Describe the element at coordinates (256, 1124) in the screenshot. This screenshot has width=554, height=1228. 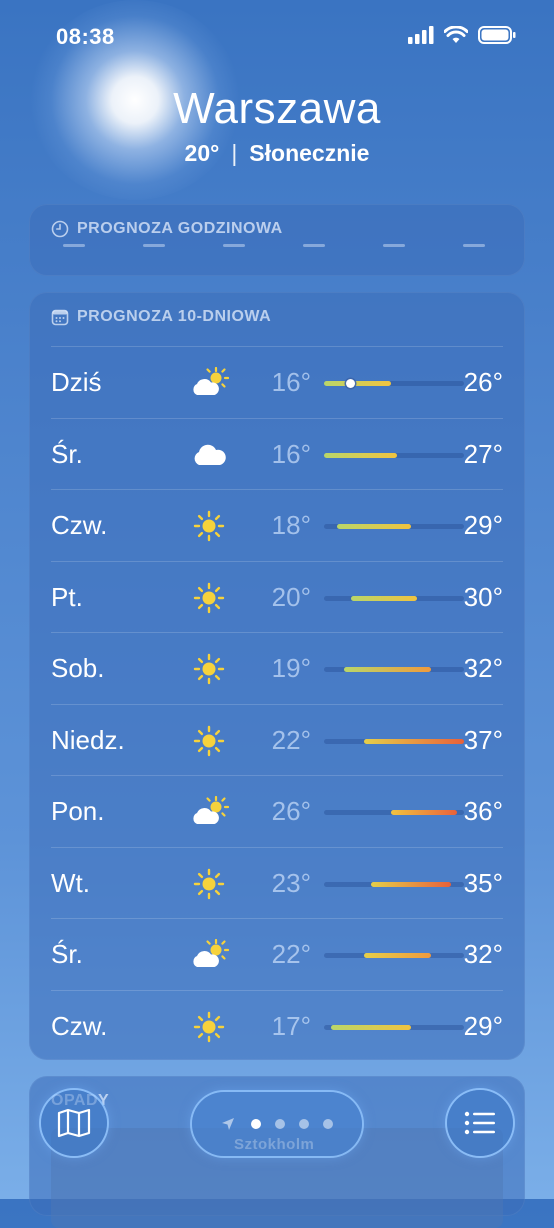
I see `page-dot-active` at that location.